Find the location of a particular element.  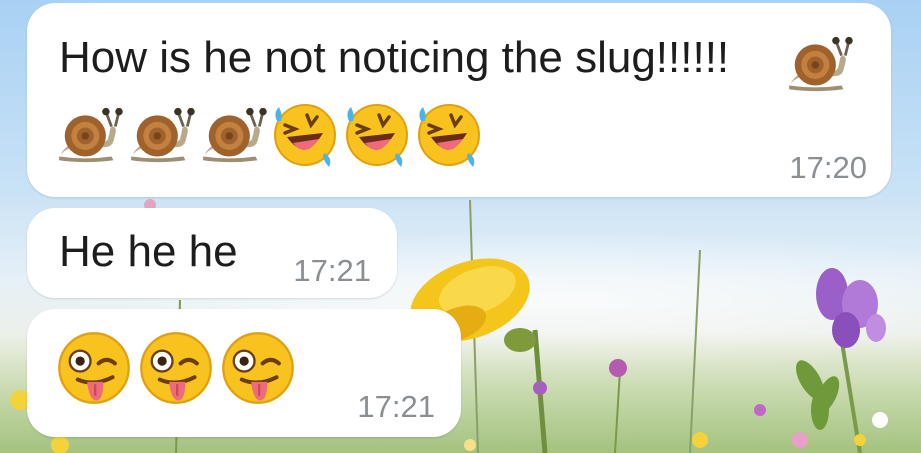

message-bubble: He he he 17:21 is located at coordinates (212, 253).